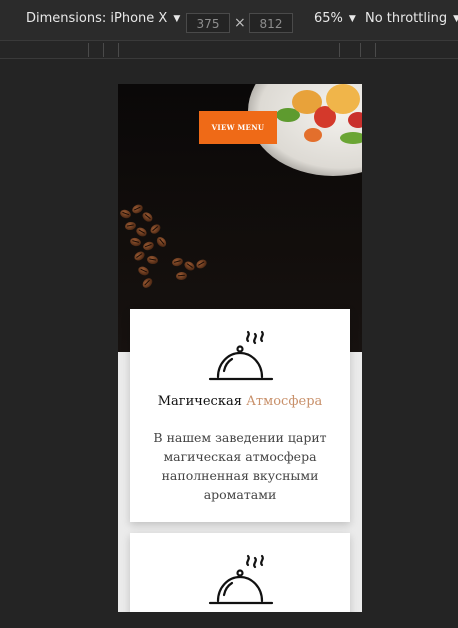 The height and width of the screenshot is (628, 458). What do you see at coordinates (328, 18) in the screenshot?
I see `zoom-select-label: 65%` at bounding box center [328, 18].